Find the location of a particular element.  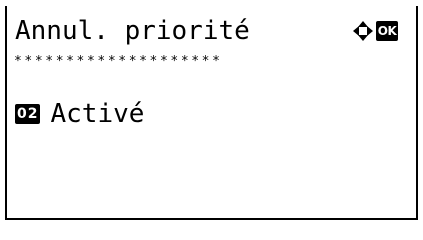

list-item: 02 Activé is located at coordinates (79, 114).